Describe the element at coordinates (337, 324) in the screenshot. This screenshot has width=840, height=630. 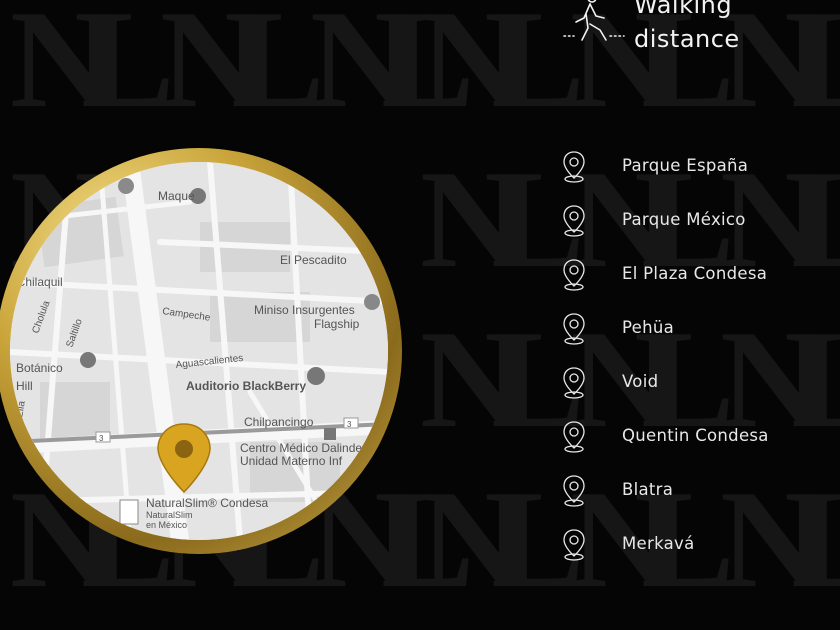
I see `map-label-miniso-2: Flagship` at that location.